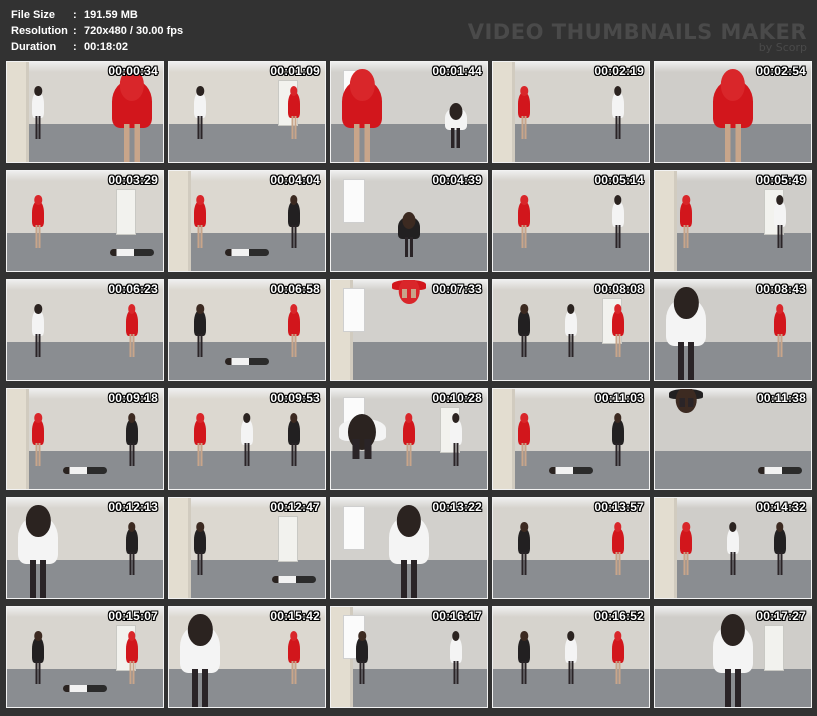 The image size is (817, 716). Describe the element at coordinates (571, 221) in the screenshot. I see `thumbnail-9: 00:05:14` at that location.